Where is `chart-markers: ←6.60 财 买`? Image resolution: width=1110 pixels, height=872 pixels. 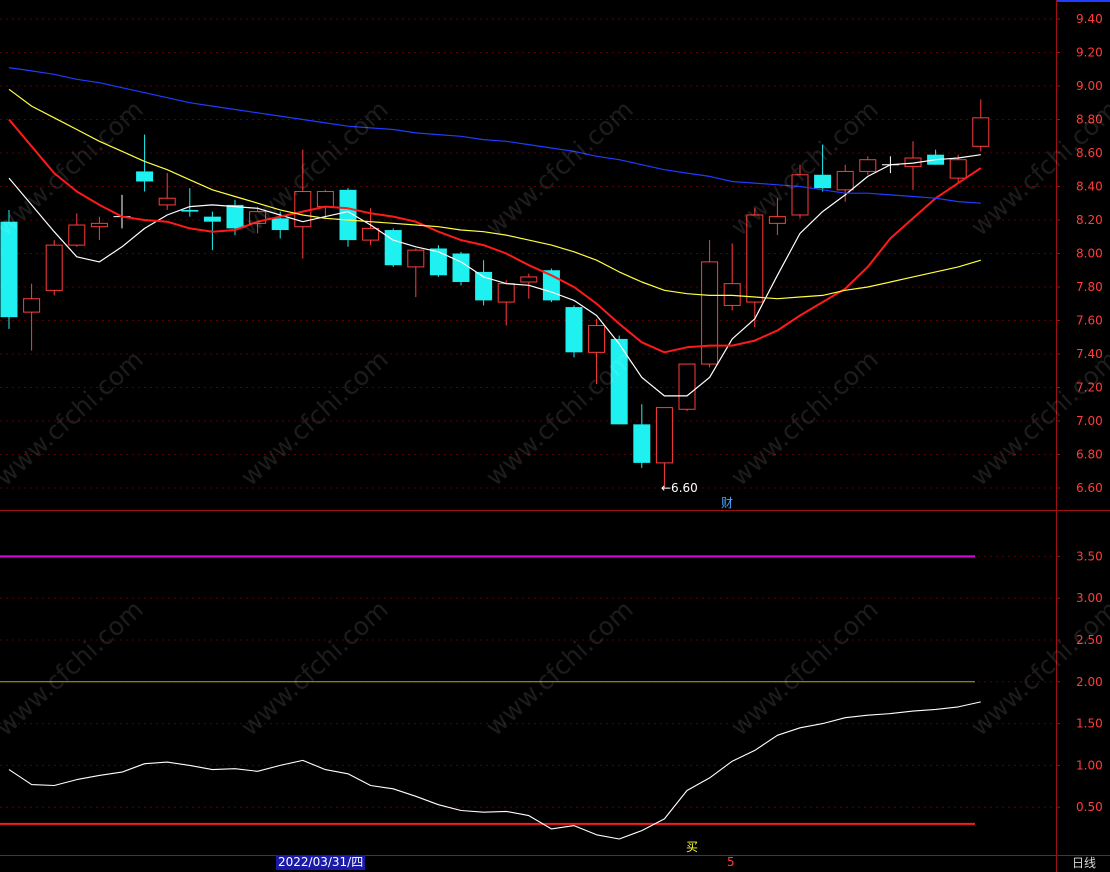 chart-markers: ←6.60 财 买 is located at coordinates (697, 667).